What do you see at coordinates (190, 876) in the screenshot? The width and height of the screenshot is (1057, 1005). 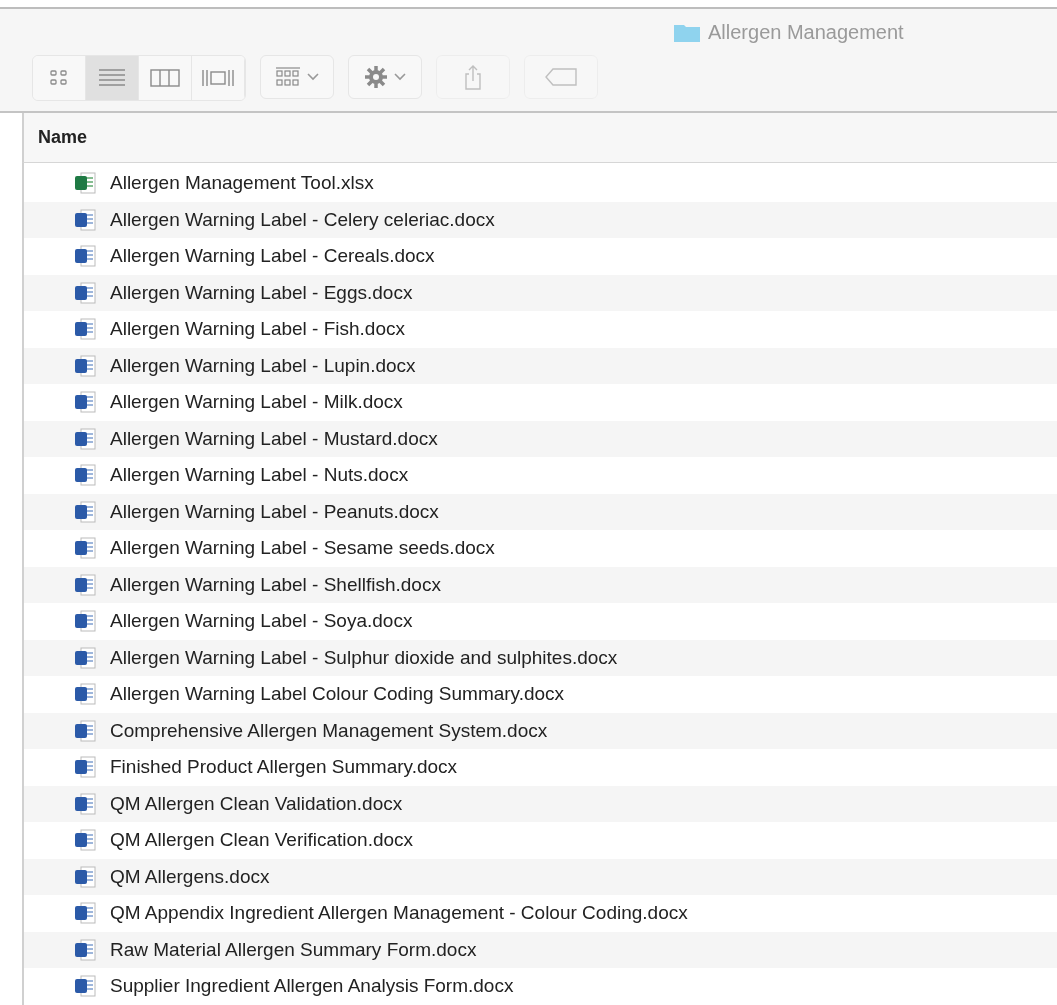 I see `file-name: QM Allergens.docx` at bounding box center [190, 876].